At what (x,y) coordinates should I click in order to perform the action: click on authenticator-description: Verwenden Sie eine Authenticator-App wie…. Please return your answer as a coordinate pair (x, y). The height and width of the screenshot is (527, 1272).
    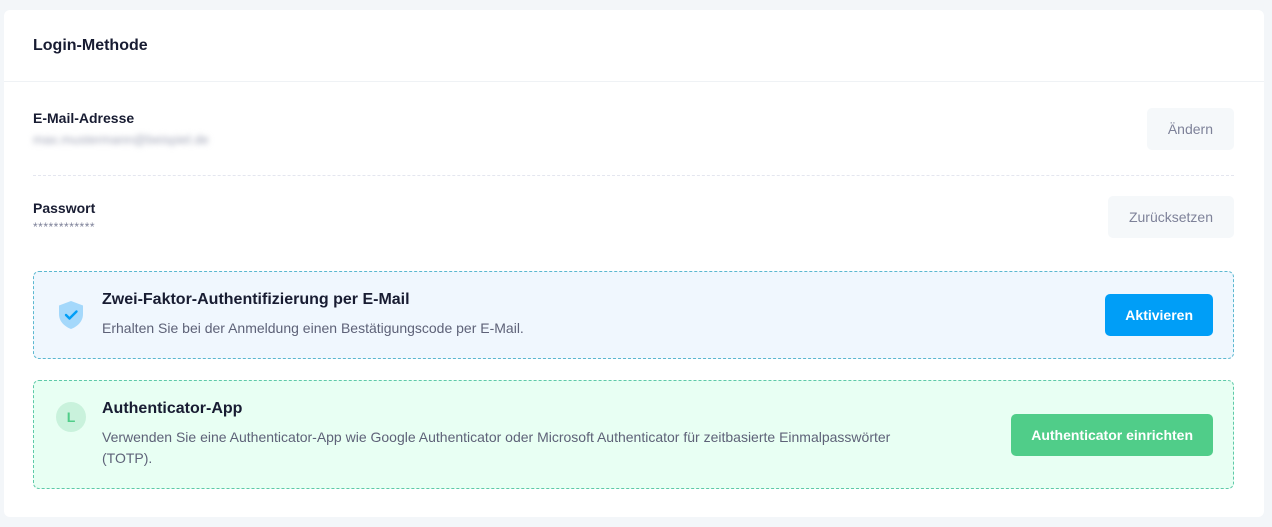
    Looking at the image, I should click on (496, 447).